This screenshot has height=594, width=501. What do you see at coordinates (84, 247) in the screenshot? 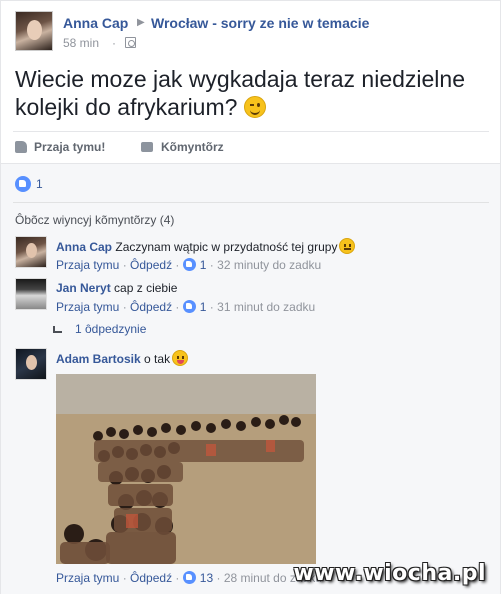
I see `commenter-name: Anna Cap` at bounding box center [84, 247].